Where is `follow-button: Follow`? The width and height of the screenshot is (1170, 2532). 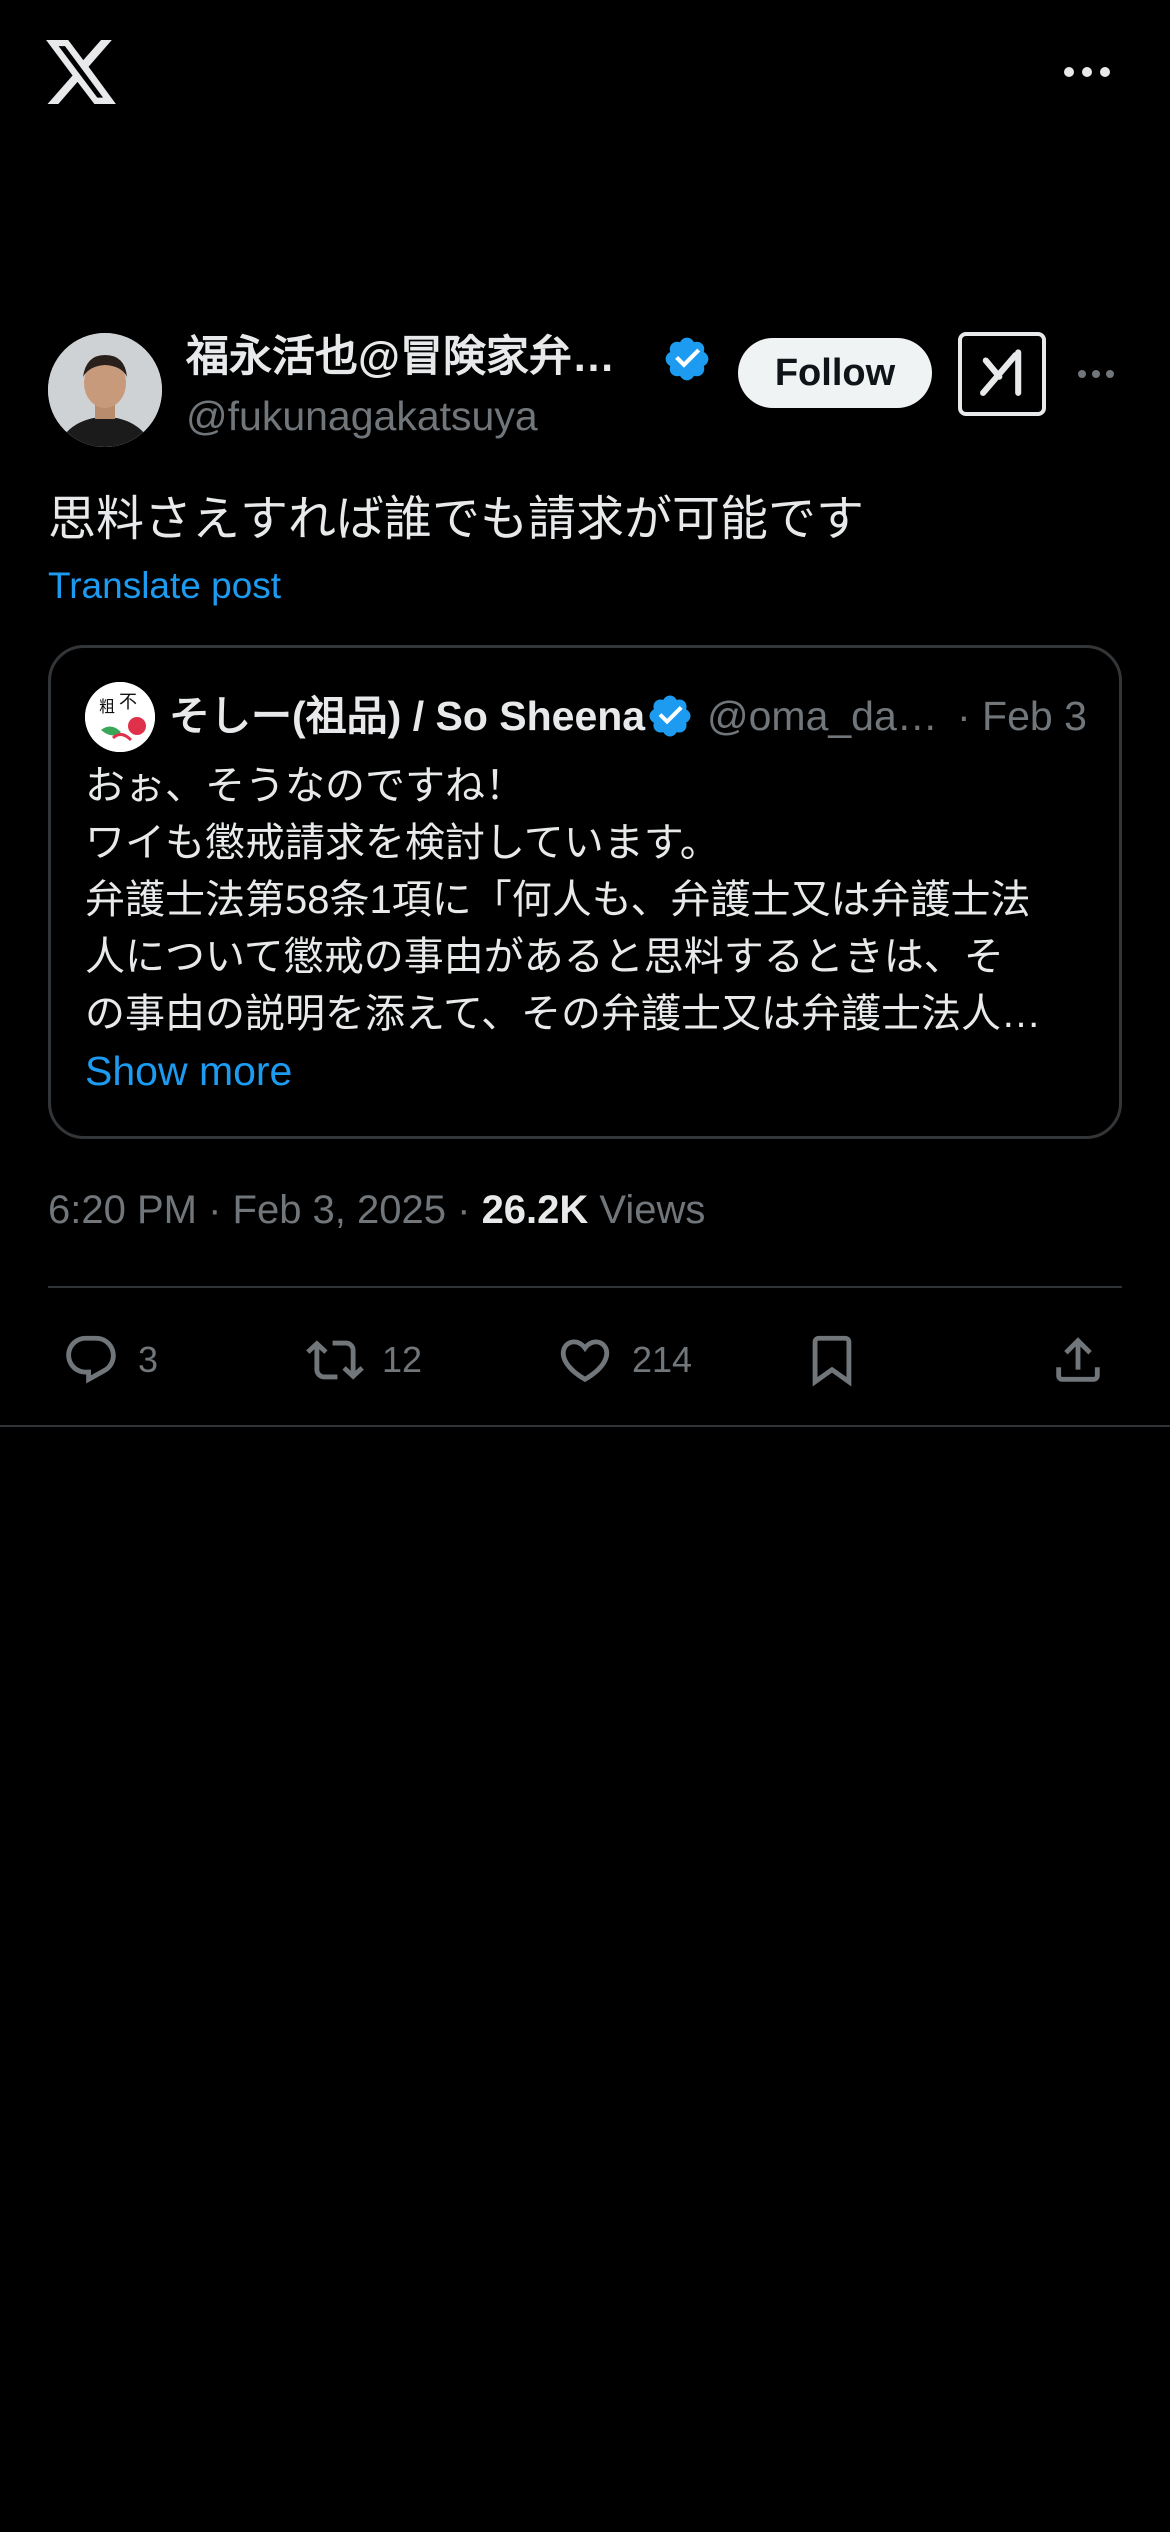 follow-button: Follow is located at coordinates (835, 373).